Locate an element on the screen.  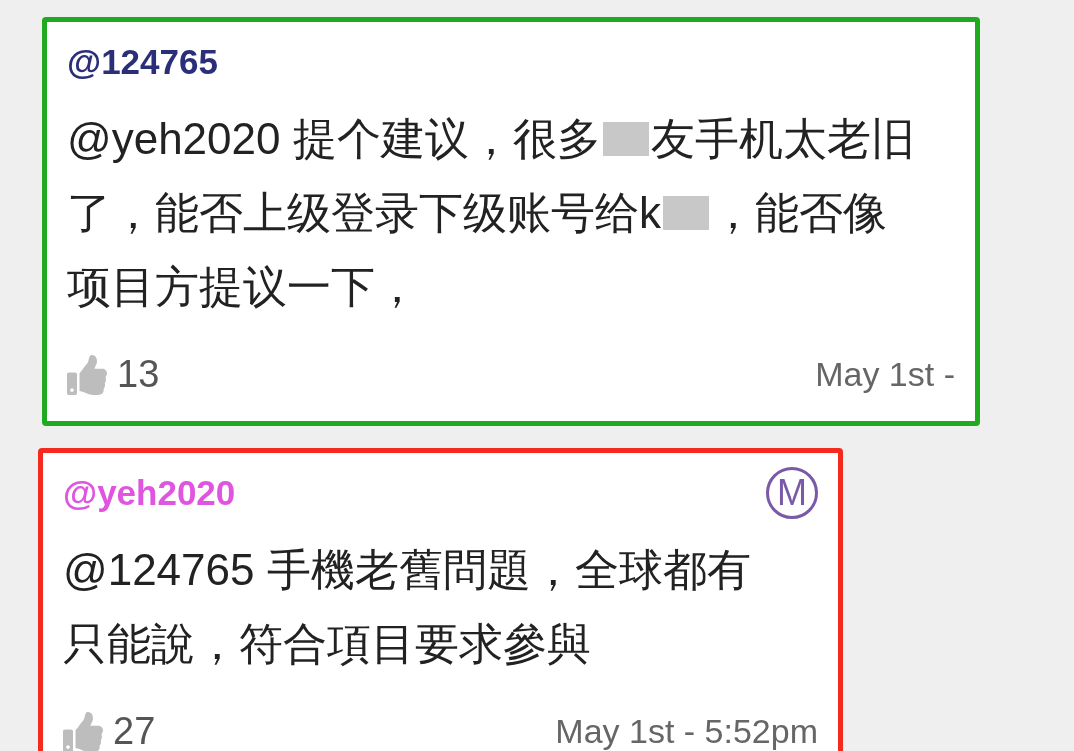
comment-text: 只能說，符合項目要求參與 is located at coordinates (327, 644).